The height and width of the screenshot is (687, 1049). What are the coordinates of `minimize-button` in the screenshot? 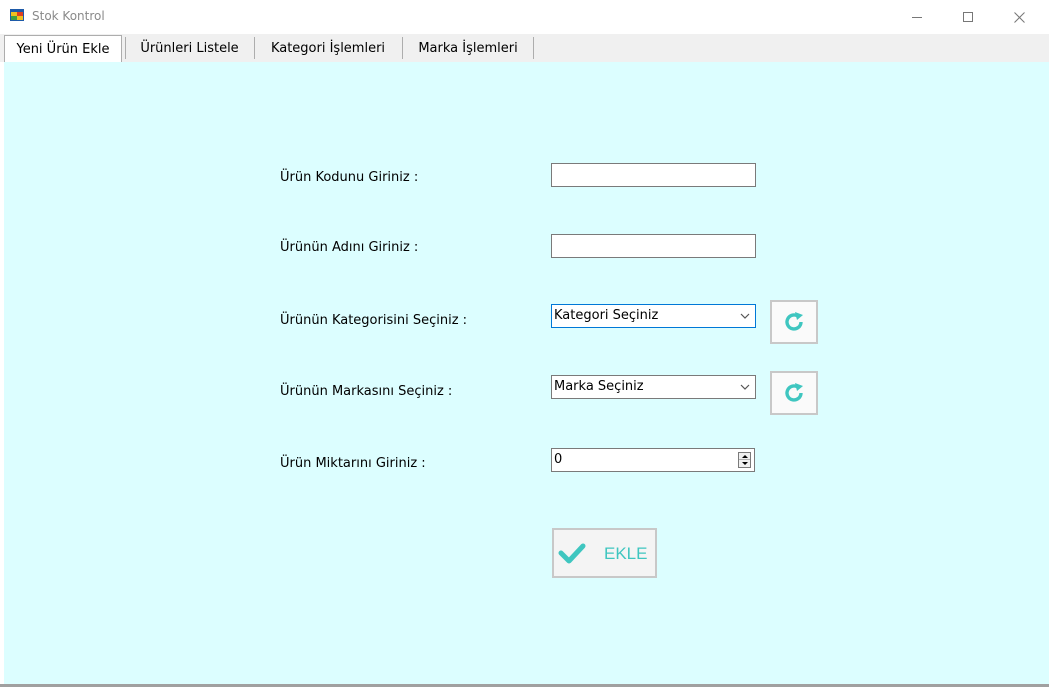 It's located at (917, 17).